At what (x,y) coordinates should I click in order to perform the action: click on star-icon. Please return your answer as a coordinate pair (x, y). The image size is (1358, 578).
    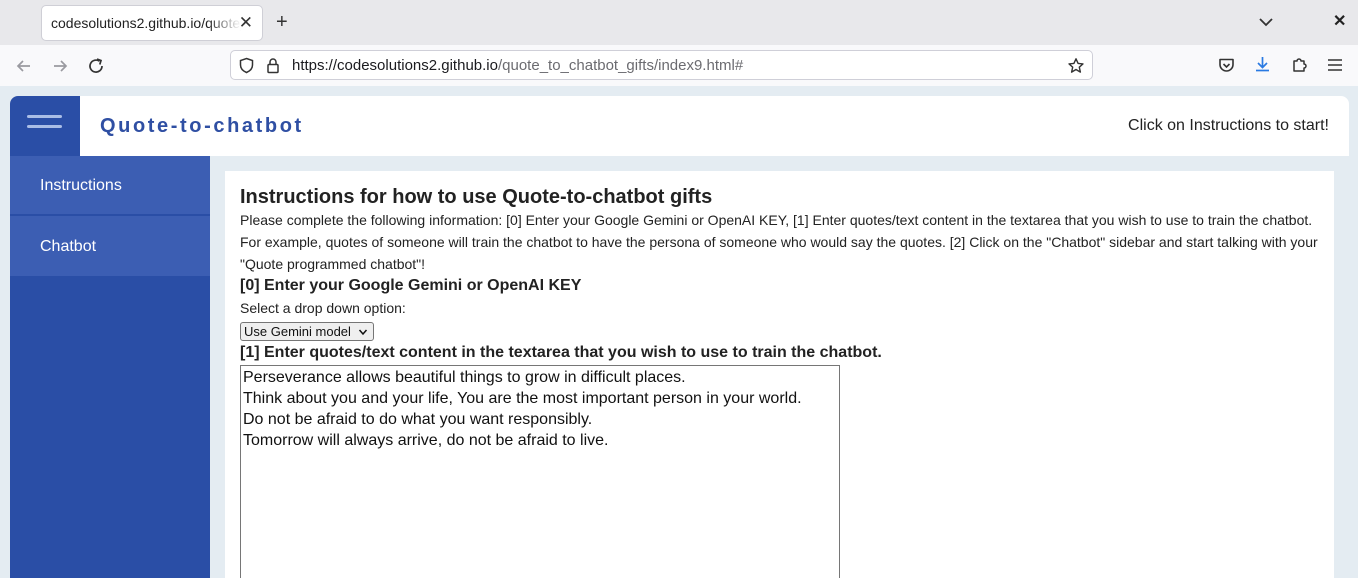
    Looking at the image, I should click on (1076, 66).